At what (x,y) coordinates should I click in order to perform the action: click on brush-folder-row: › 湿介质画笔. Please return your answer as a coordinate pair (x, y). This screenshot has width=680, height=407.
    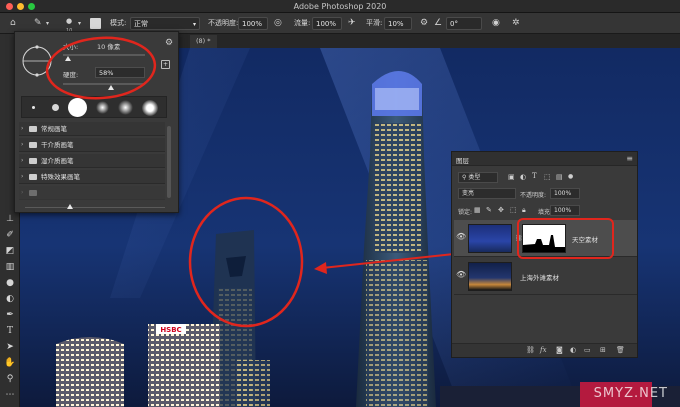
    Looking at the image, I should click on (92, 161).